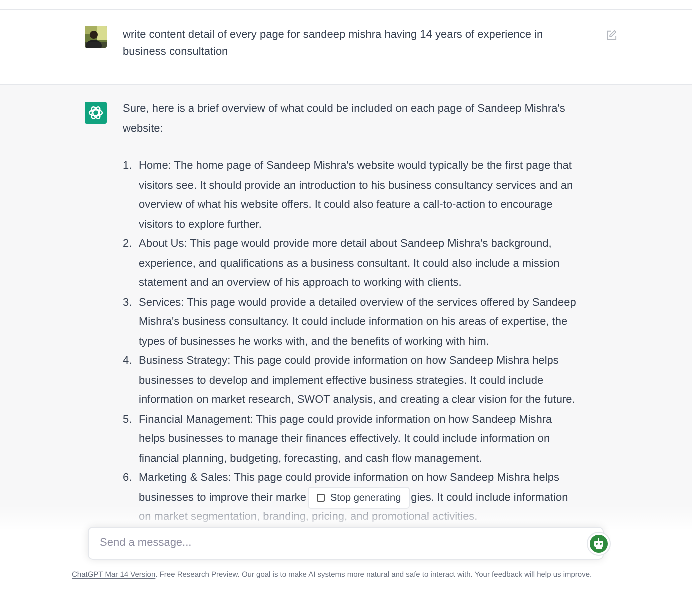 The image size is (692, 590). I want to click on list-item-text: Services: This page would provide a detailed overview of the services offered by Sandeep Mishra's business consultancy. It could include information on his areas of expertise, the types of businesses he works with, and the benefits of working with him., so click(358, 323).